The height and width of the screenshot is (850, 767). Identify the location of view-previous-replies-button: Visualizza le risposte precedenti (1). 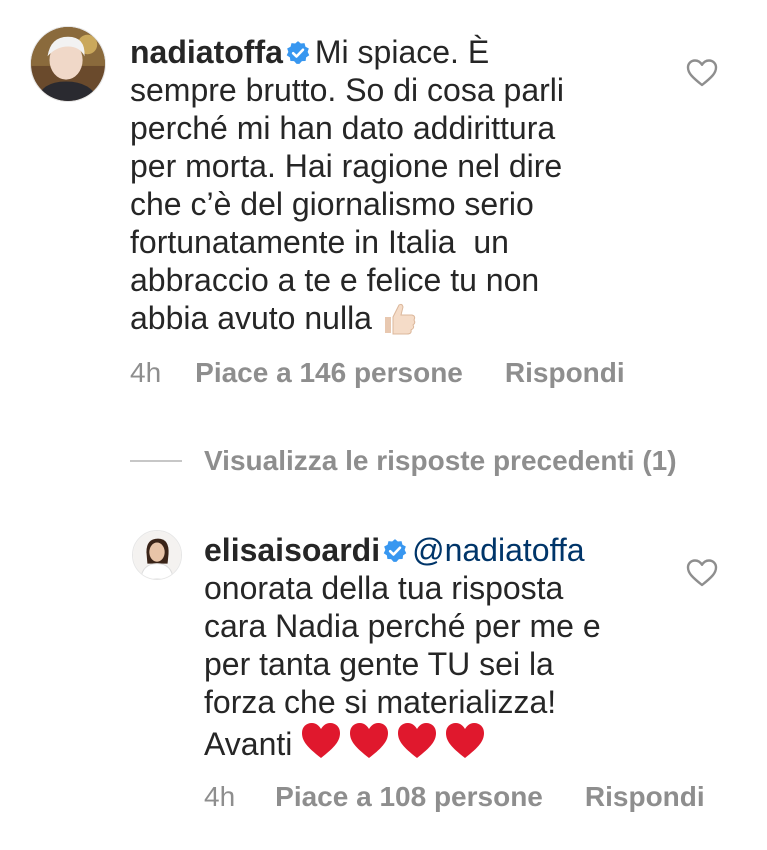
(403, 461).